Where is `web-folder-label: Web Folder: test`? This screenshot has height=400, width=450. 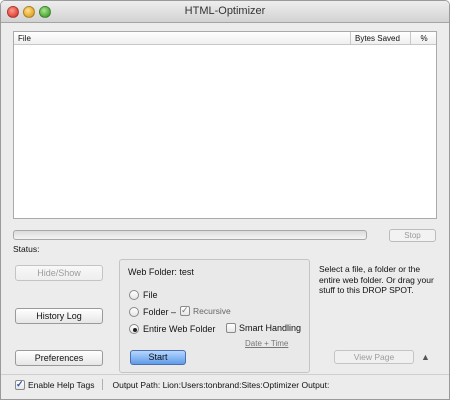
web-folder-label: Web Folder: test is located at coordinates (161, 272).